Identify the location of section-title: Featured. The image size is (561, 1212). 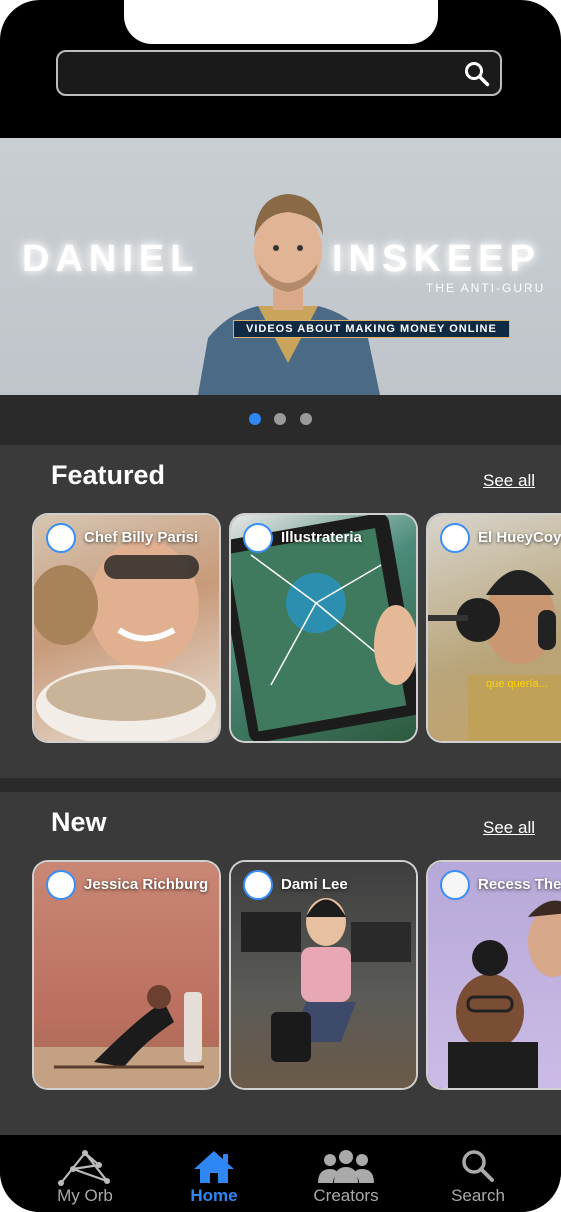
(108, 475).